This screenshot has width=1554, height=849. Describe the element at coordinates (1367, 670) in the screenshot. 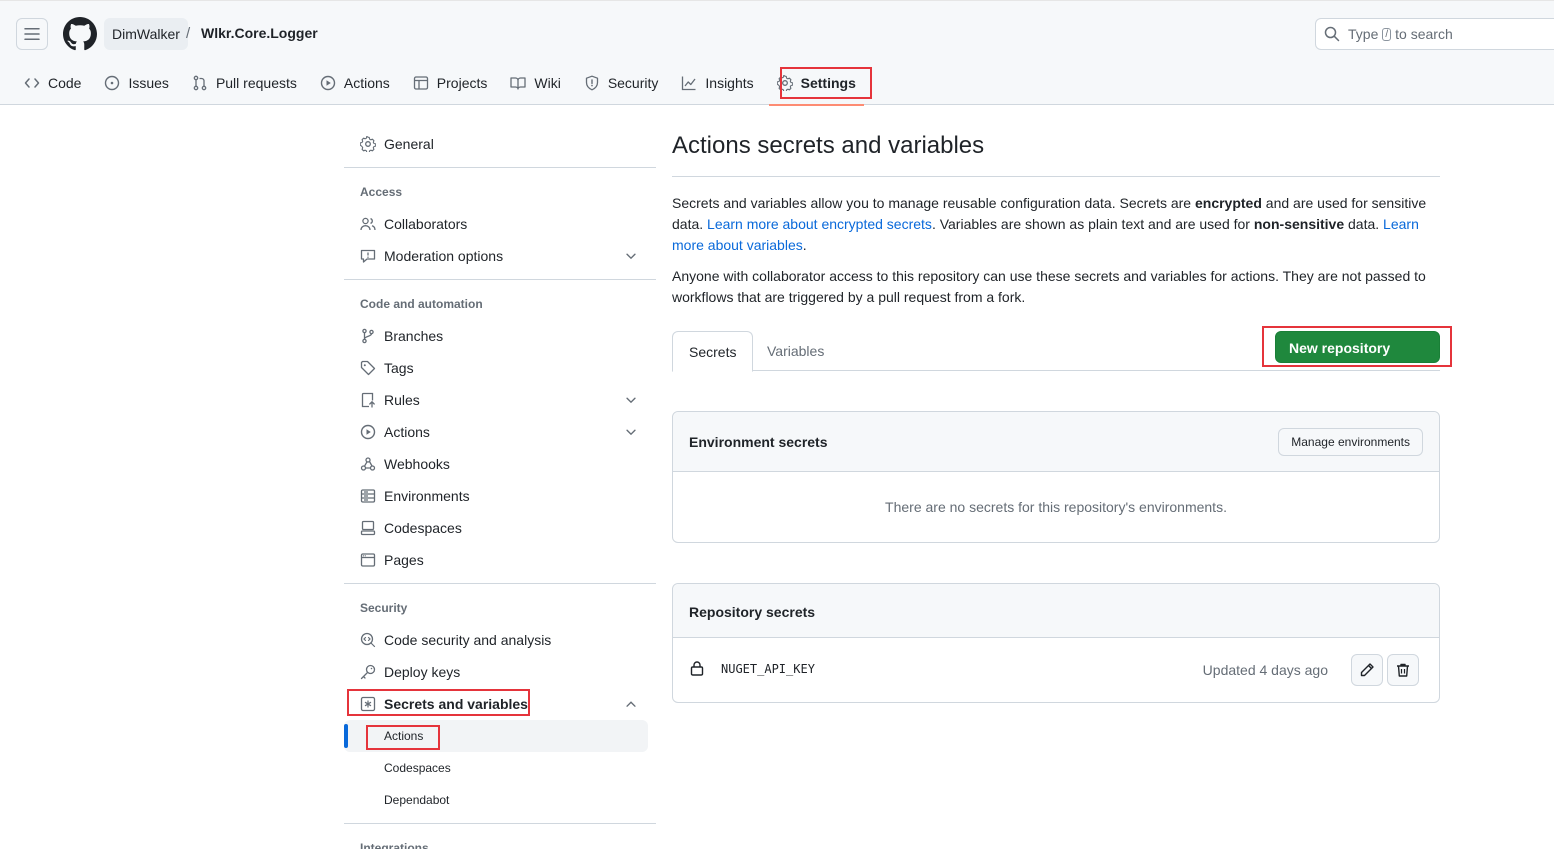

I see `edit-secret-button` at that location.